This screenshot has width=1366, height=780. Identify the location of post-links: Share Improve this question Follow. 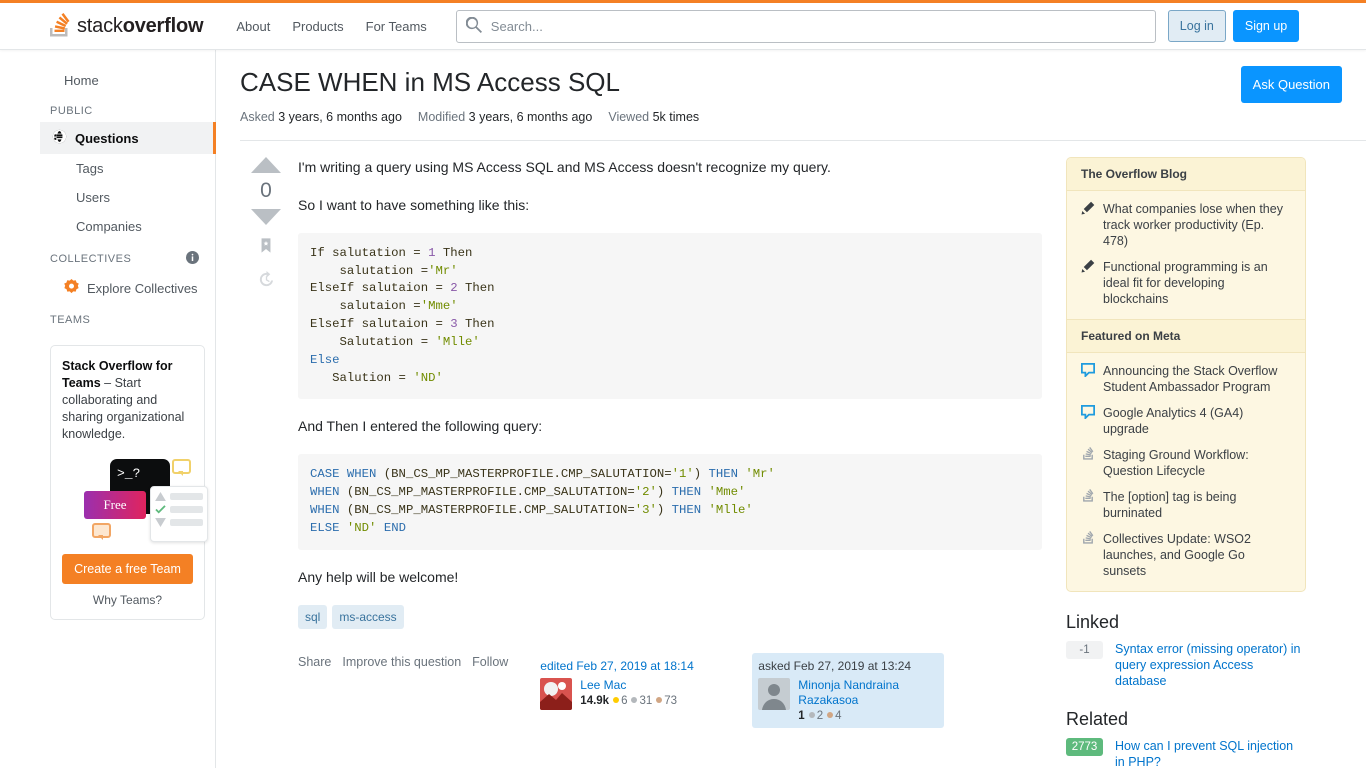
(403, 661).